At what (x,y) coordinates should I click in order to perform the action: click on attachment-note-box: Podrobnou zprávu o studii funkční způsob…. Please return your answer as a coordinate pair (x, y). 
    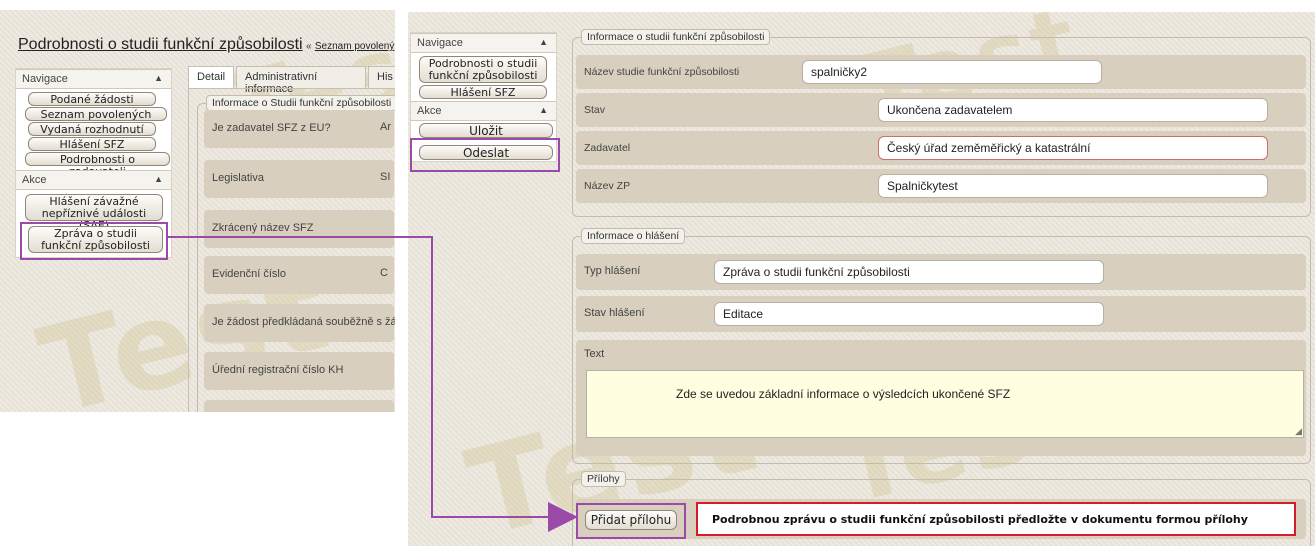
    Looking at the image, I should click on (996, 519).